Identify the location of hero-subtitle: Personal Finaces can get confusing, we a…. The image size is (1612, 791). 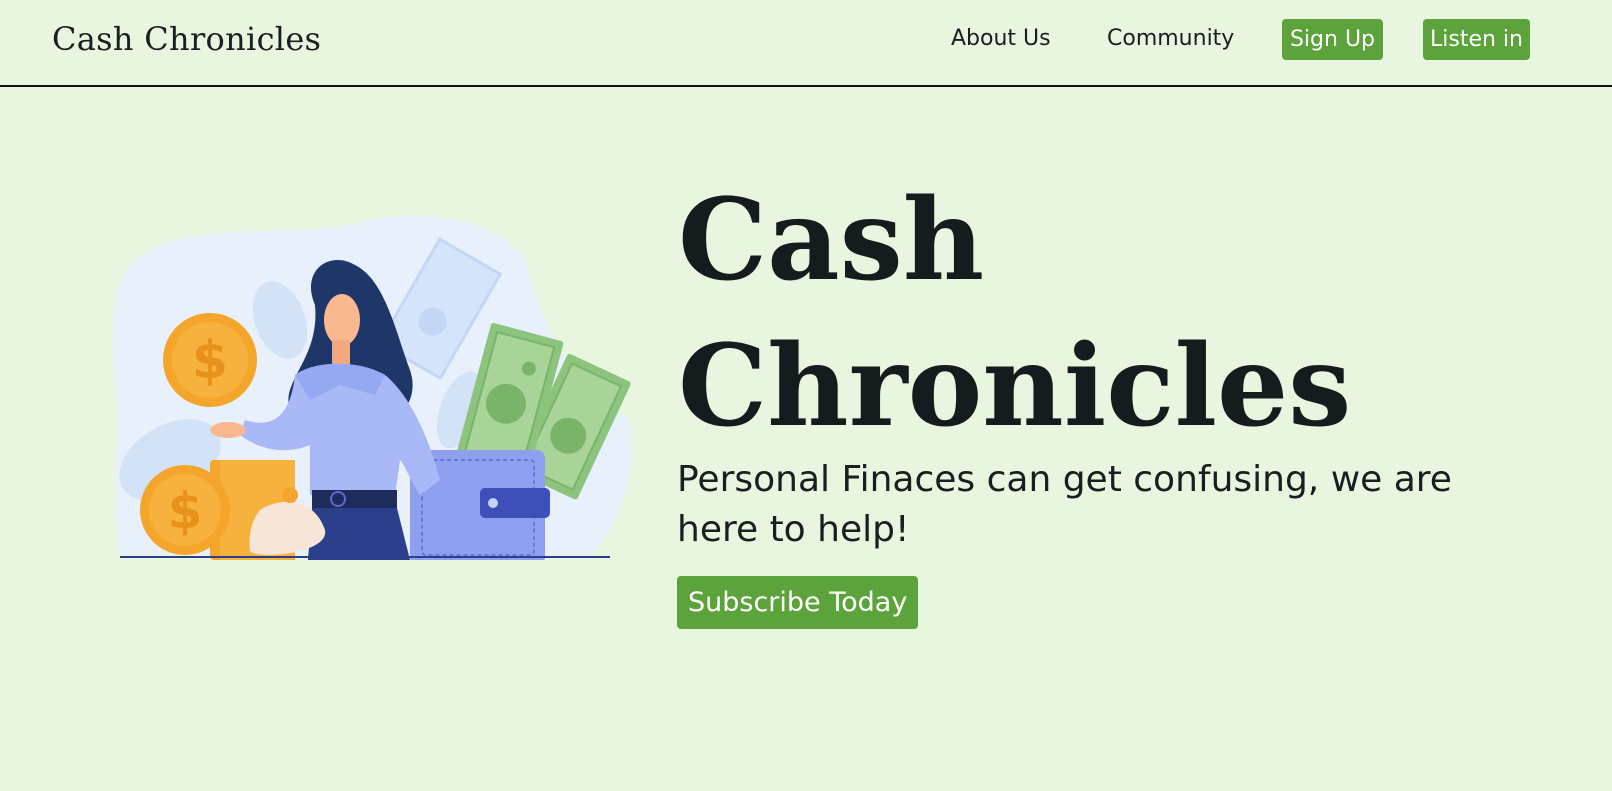
(1064, 504).